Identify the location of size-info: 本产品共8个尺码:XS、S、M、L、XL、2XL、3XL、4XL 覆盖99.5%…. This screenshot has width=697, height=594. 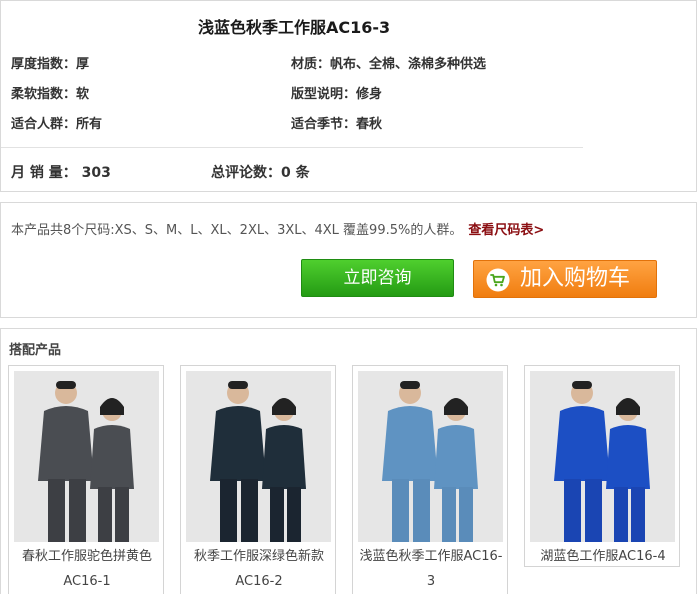
(277, 228).